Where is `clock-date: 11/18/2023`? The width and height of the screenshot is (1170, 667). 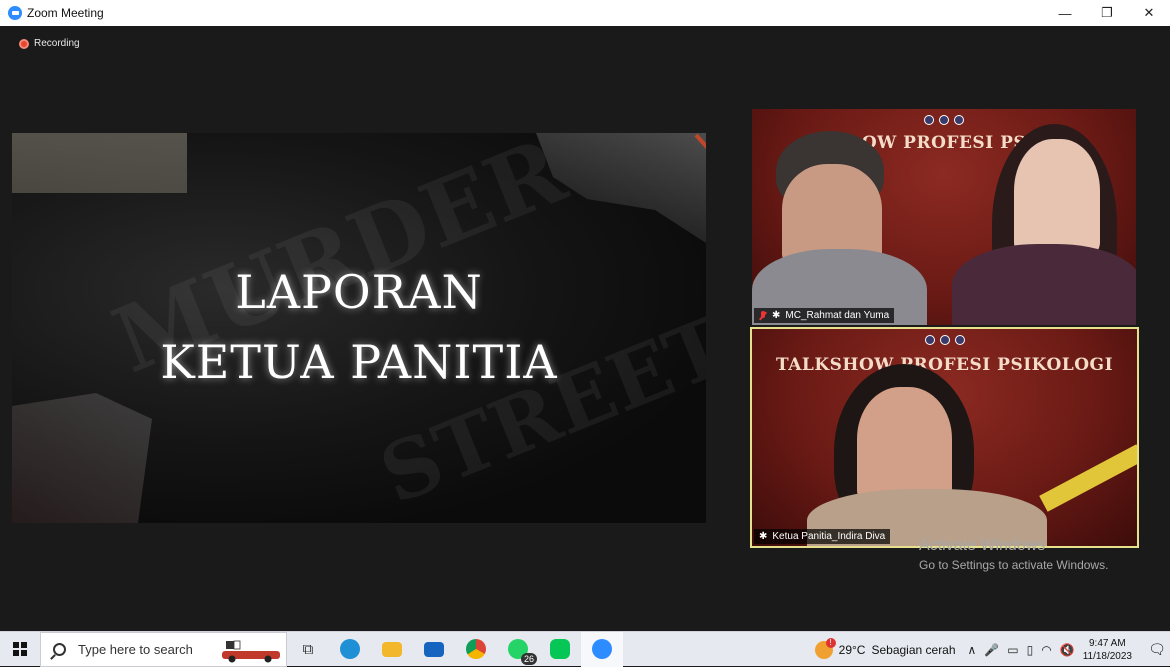 clock-date: 11/18/2023 is located at coordinates (1107, 656).